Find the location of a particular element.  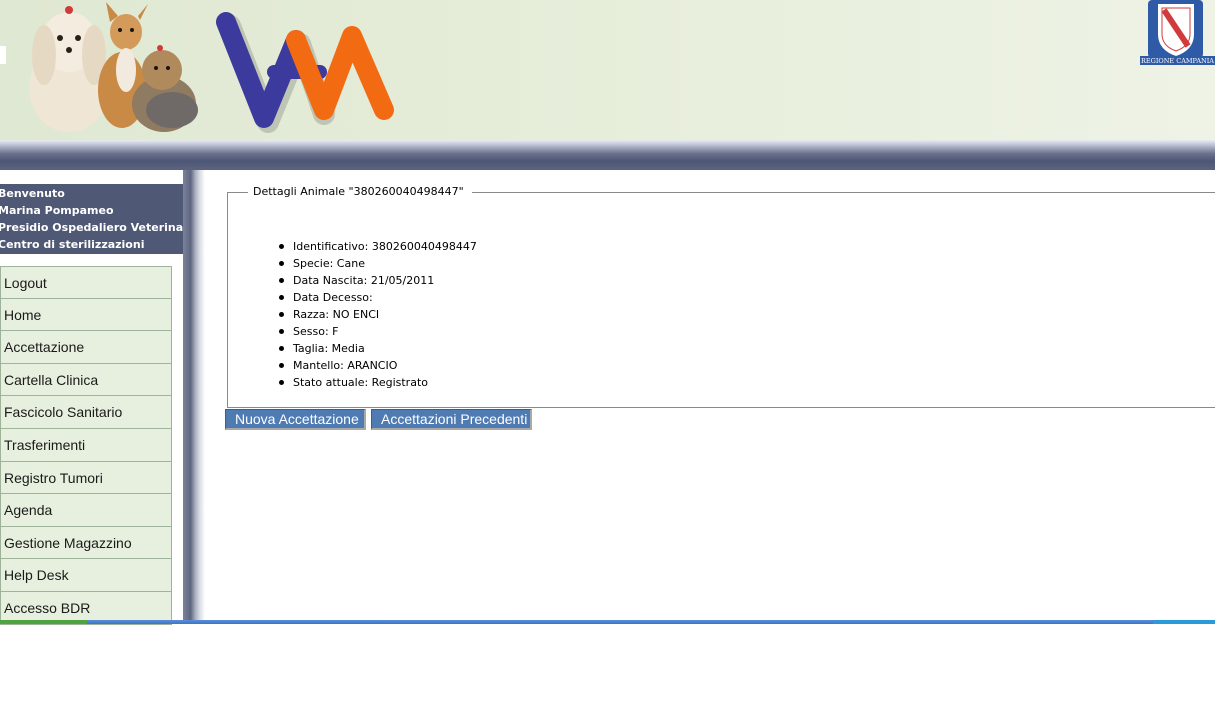

menu-item-trasferimenti: Trasferimenti is located at coordinates (86, 445).